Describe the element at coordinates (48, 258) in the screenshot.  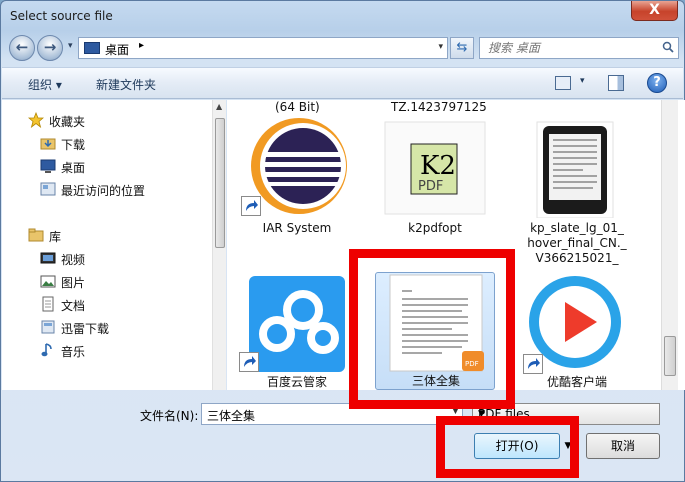
I see `video-icon` at that location.